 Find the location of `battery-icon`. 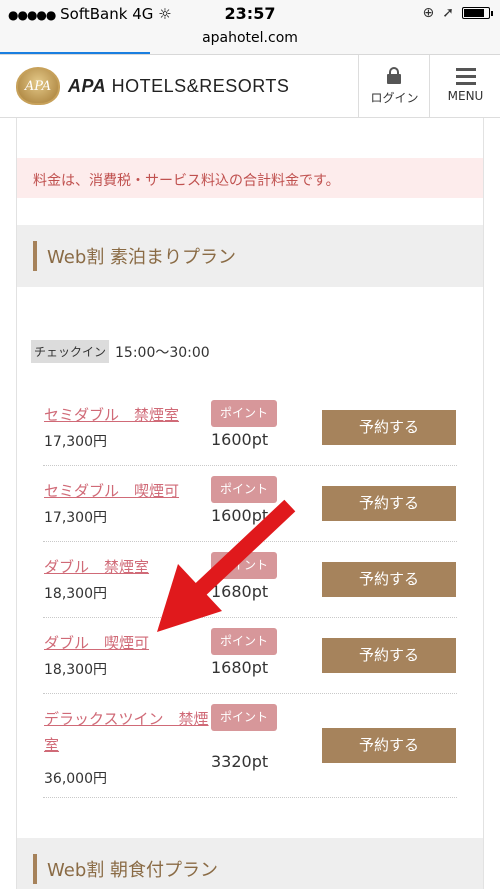

battery-icon is located at coordinates (477, 13).